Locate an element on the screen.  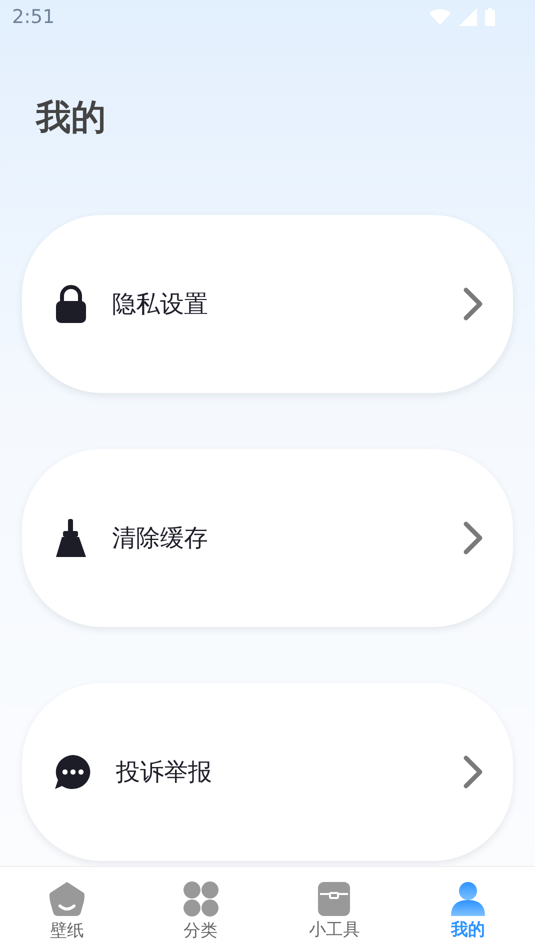
menu-label: 隐私设置 is located at coordinates (160, 304).